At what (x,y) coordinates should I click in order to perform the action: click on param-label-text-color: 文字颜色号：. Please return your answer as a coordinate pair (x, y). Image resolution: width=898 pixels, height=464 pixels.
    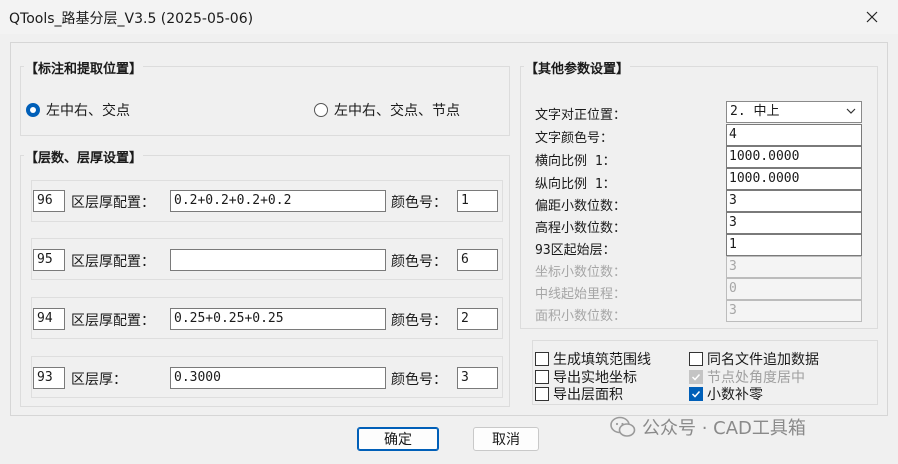
    Looking at the image, I should click on (574, 138).